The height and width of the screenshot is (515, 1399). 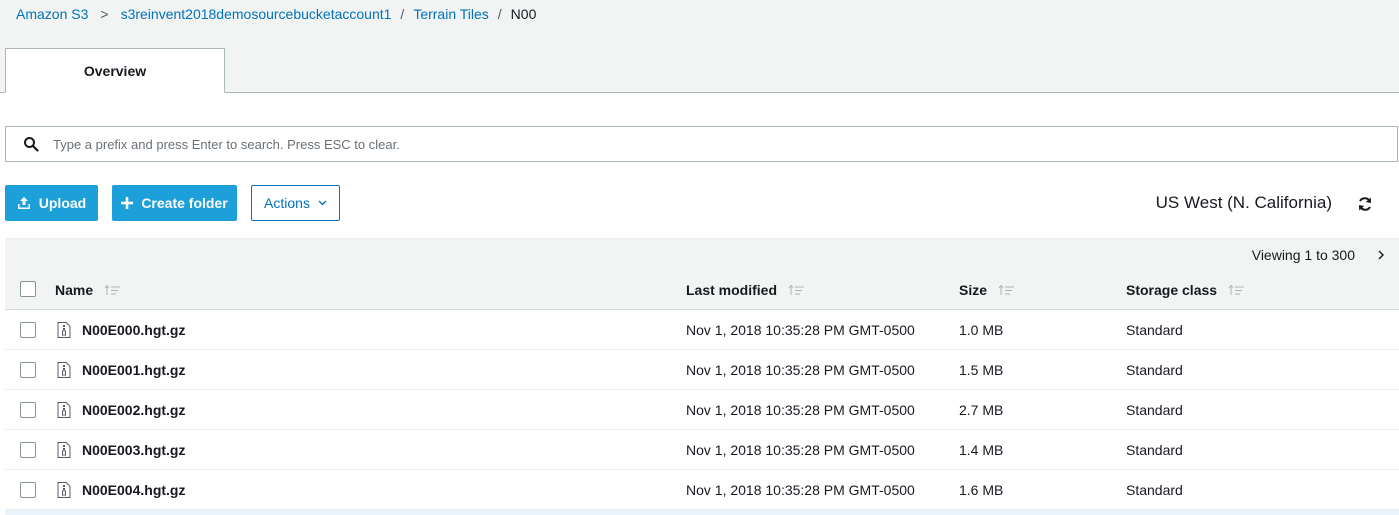 I want to click on plus-icon, so click(x=127, y=203).